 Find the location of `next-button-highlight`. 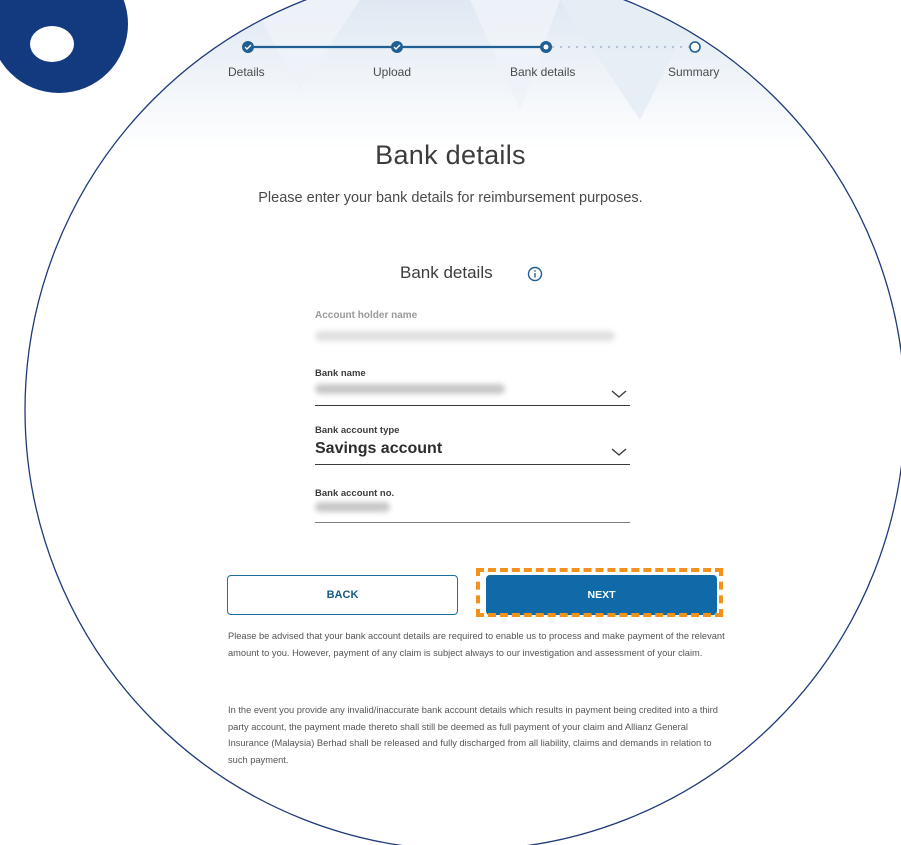

next-button-highlight is located at coordinates (599, 592).